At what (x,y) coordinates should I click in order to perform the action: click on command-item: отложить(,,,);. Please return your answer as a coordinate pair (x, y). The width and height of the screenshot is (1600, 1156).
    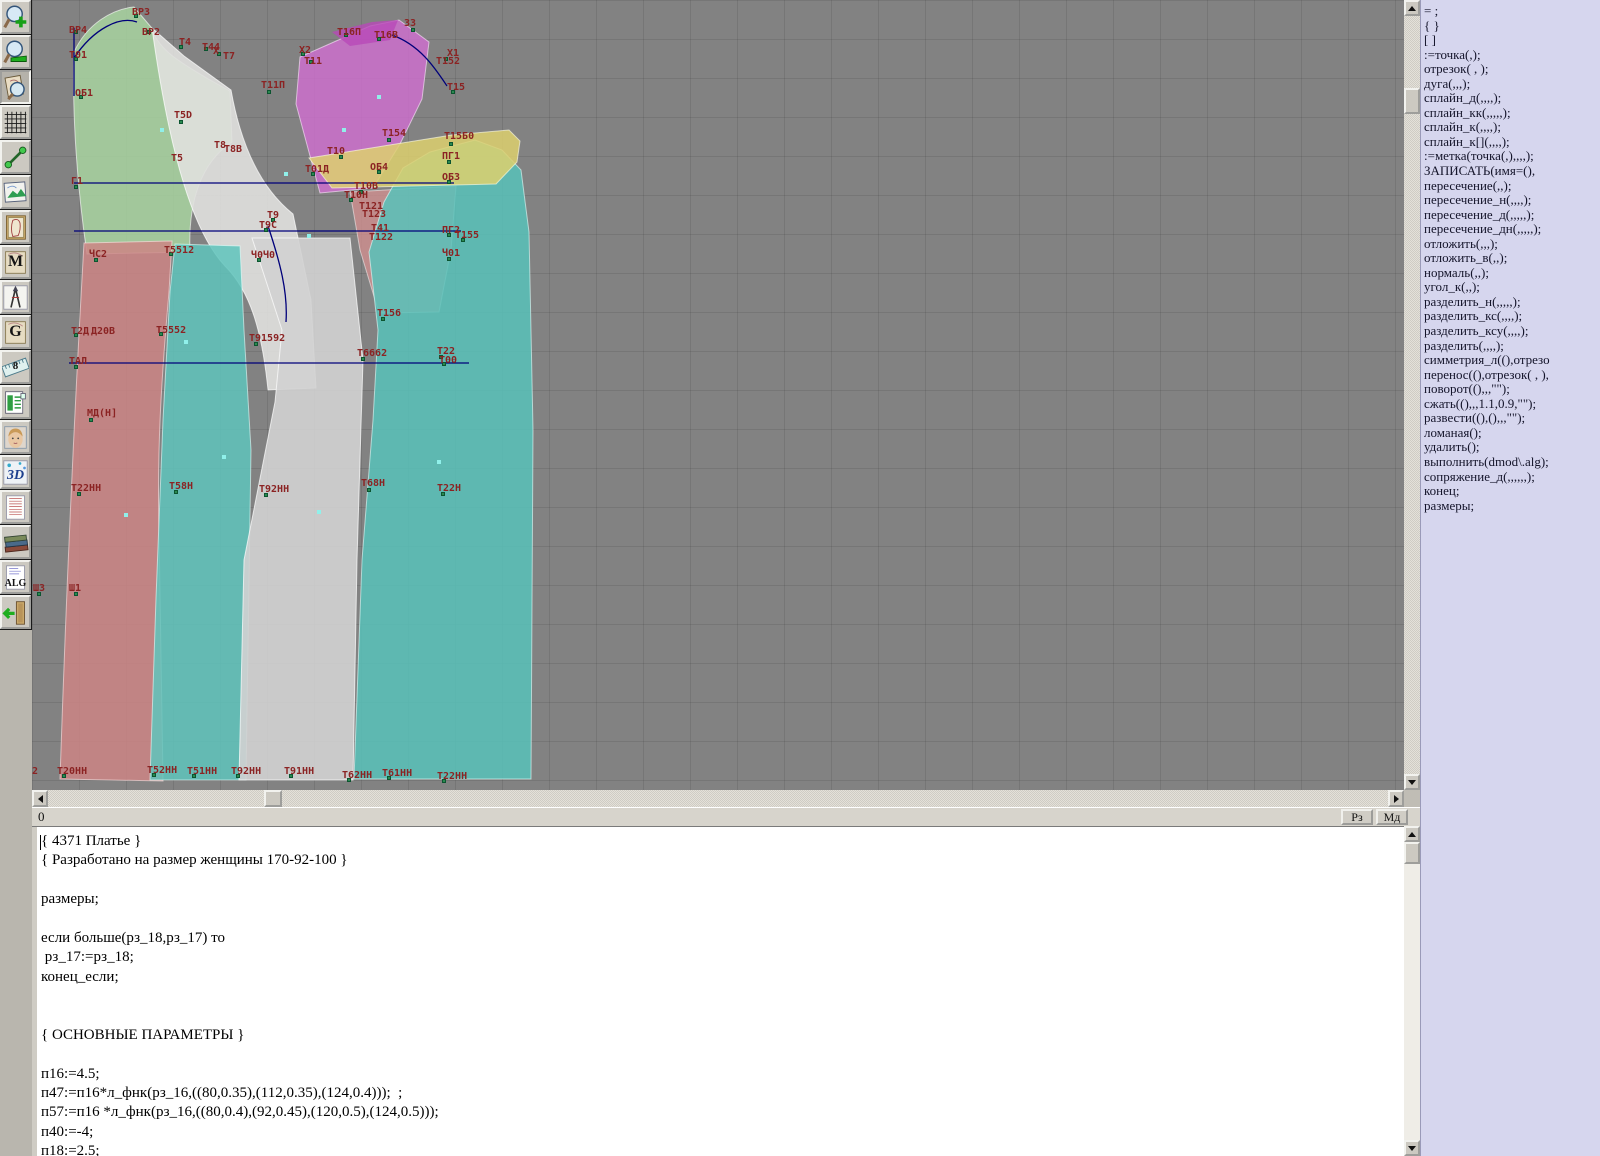
    Looking at the image, I should click on (1510, 244).